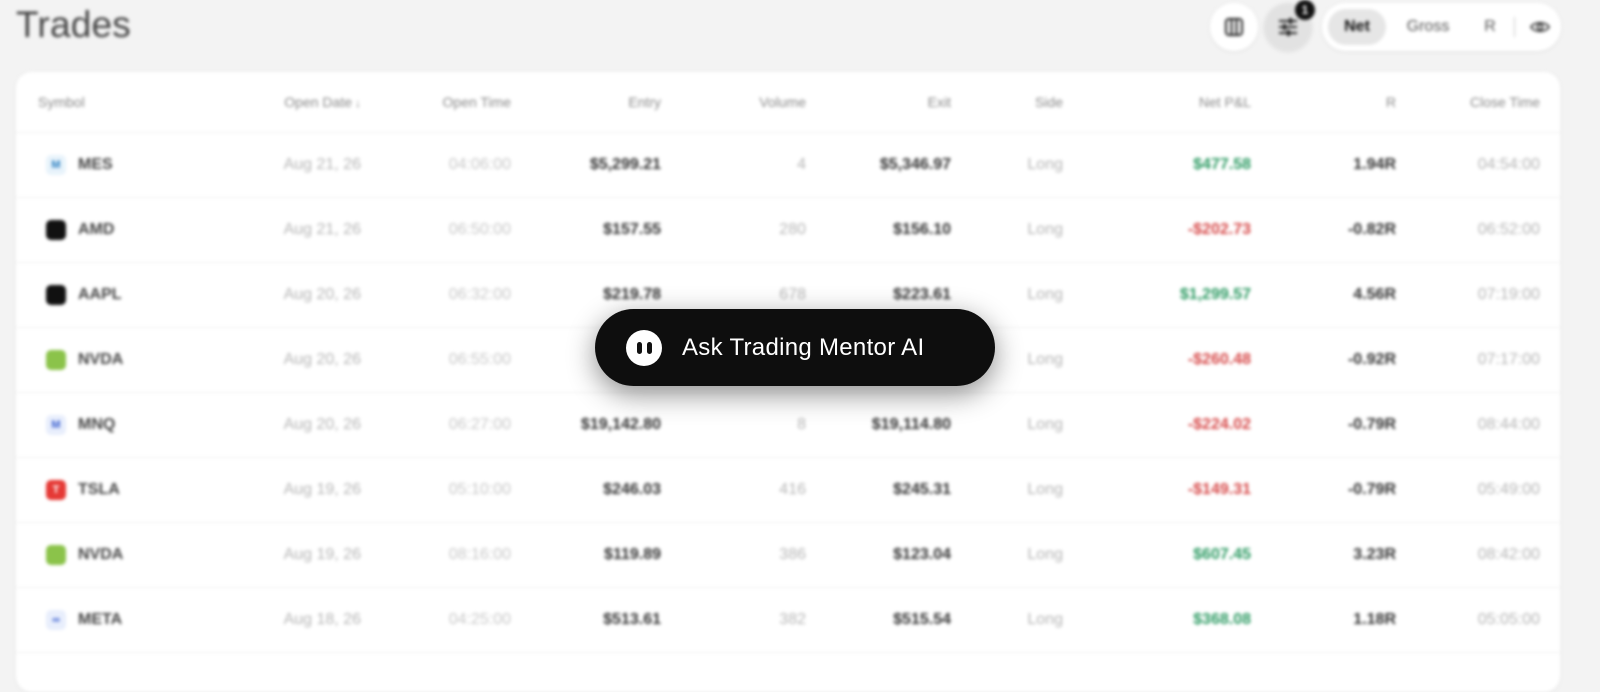 The width and height of the screenshot is (1600, 692). Describe the element at coordinates (1478, 620) in the screenshot. I see `cell-close-time: 05:05:00` at that location.